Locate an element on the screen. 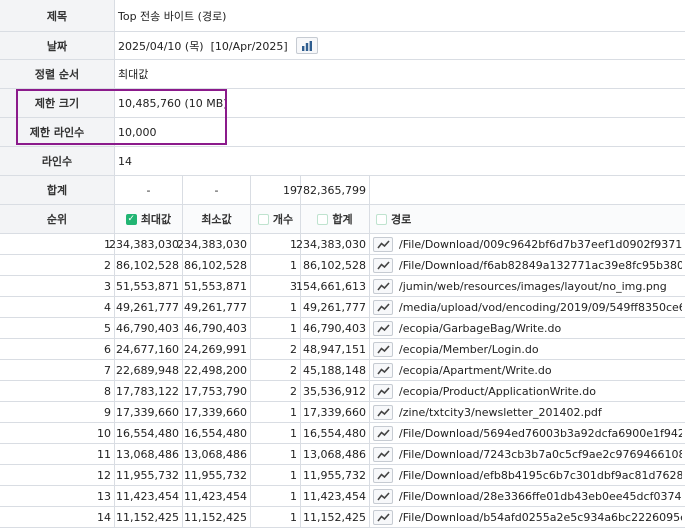  max-cell: 17,783,122 is located at coordinates (149, 391).